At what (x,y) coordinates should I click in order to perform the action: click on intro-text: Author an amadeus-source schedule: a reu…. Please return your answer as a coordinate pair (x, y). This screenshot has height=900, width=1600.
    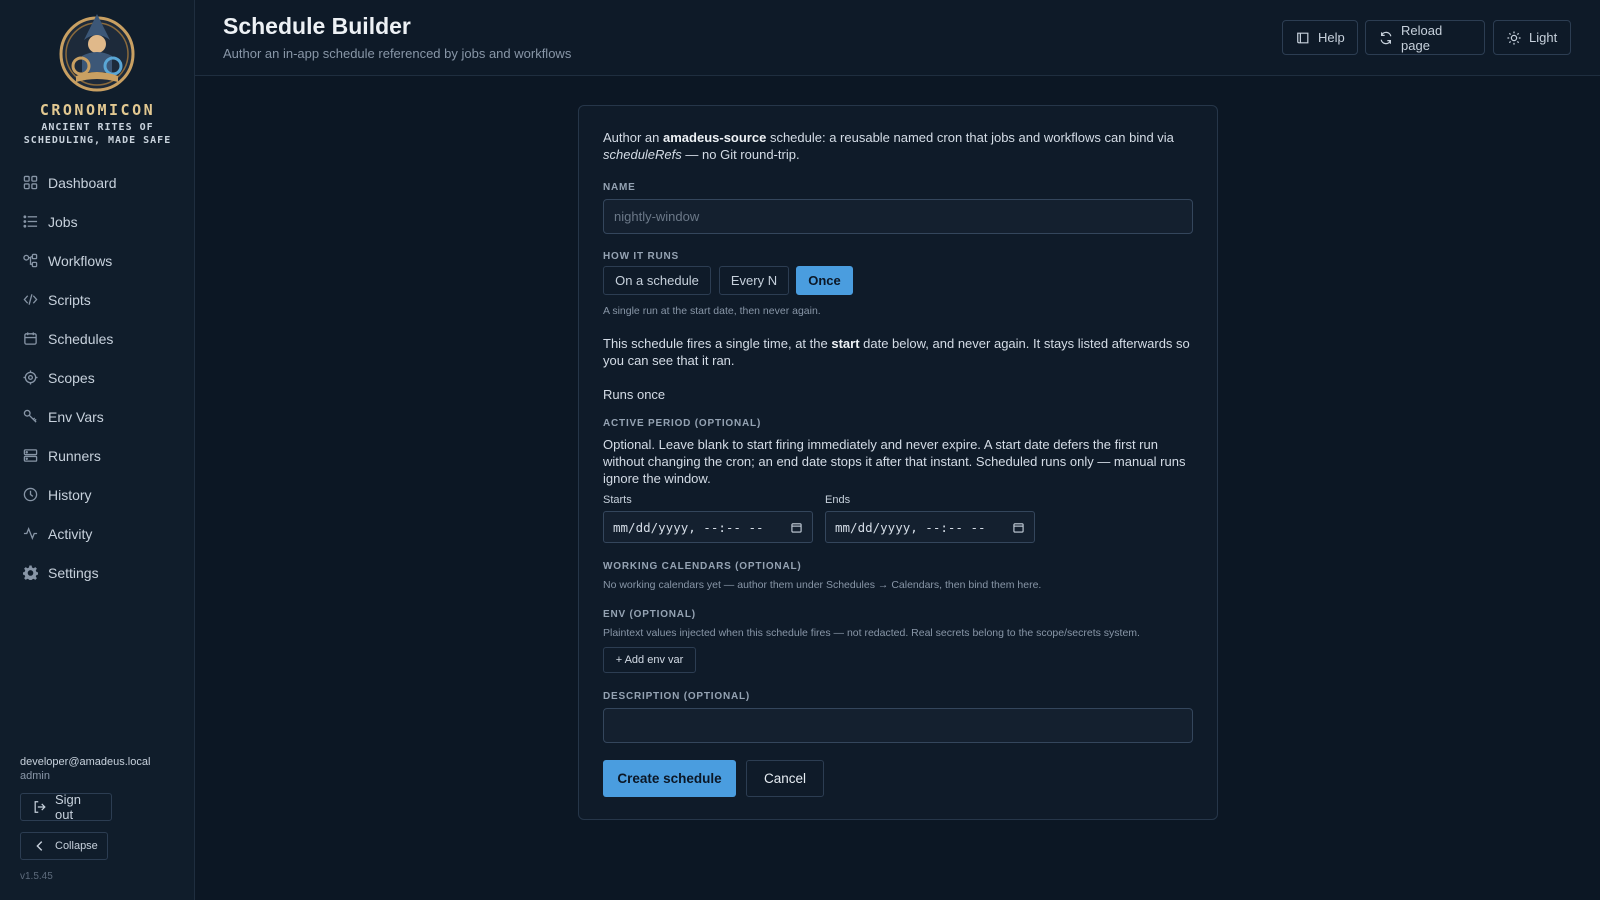
    Looking at the image, I should click on (898, 146).